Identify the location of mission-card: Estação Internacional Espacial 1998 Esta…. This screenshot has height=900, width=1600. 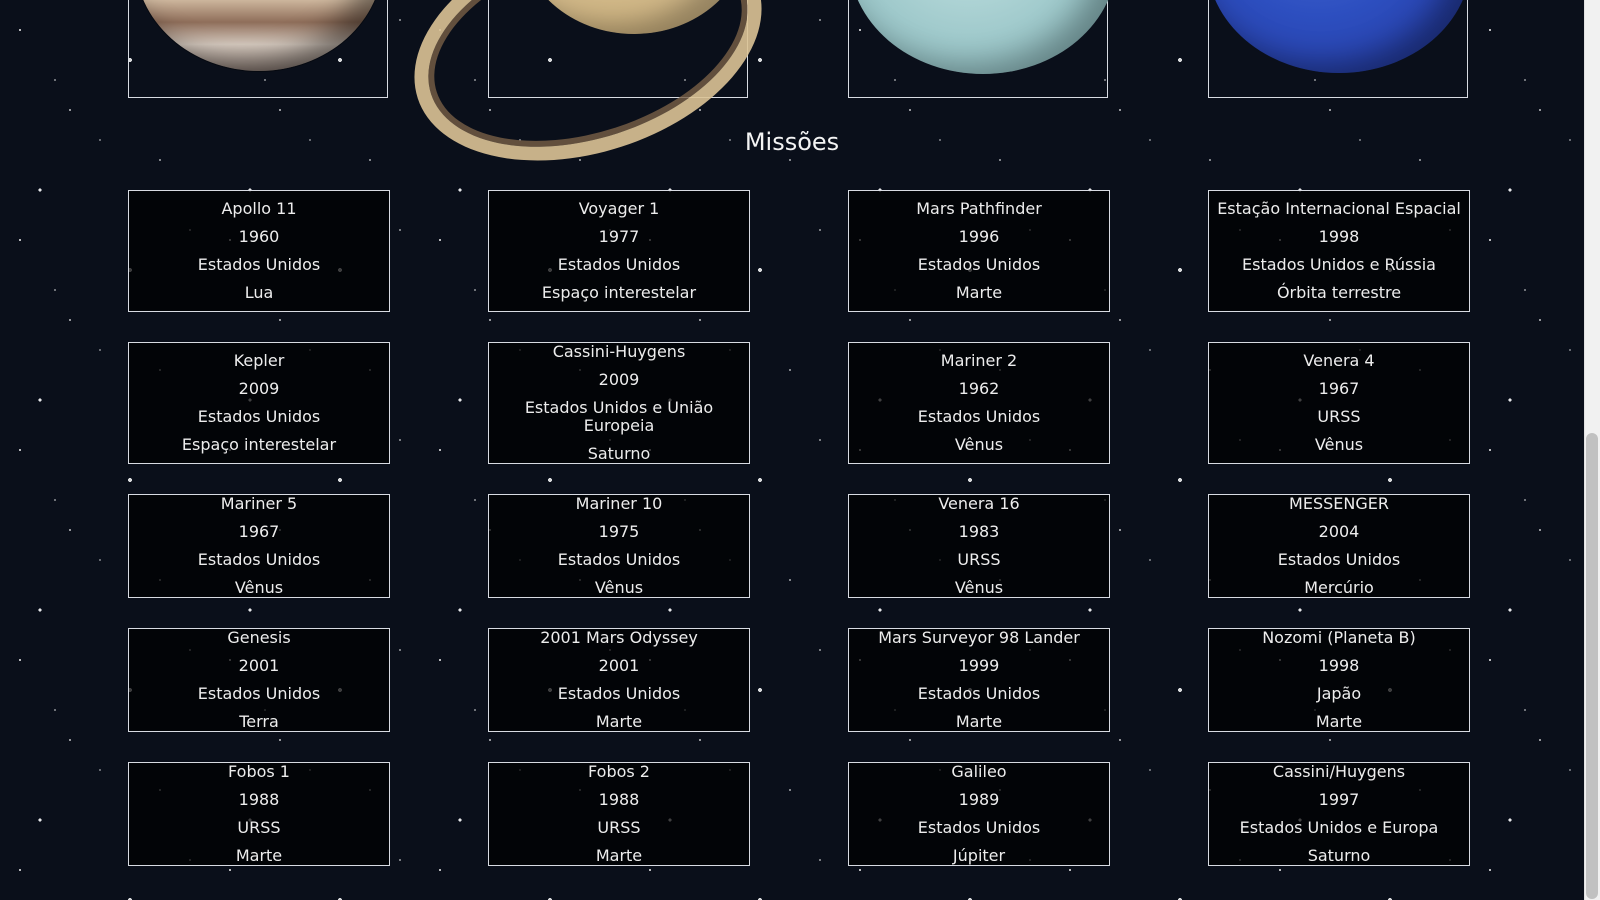
(1339, 251).